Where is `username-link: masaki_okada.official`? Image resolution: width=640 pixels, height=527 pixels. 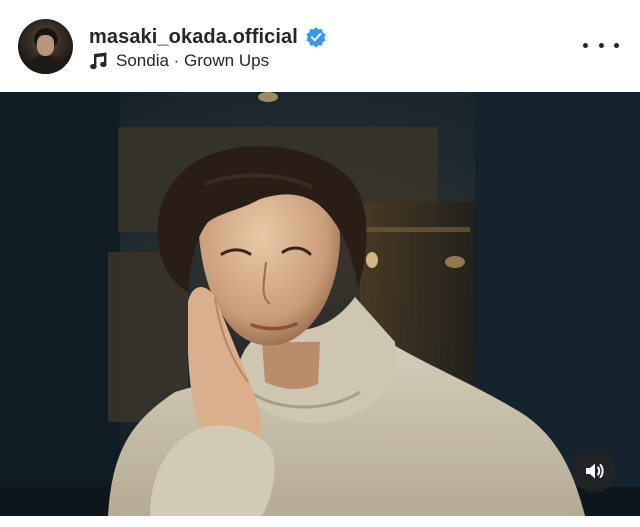 username-link: masaki_okada.official is located at coordinates (193, 37).